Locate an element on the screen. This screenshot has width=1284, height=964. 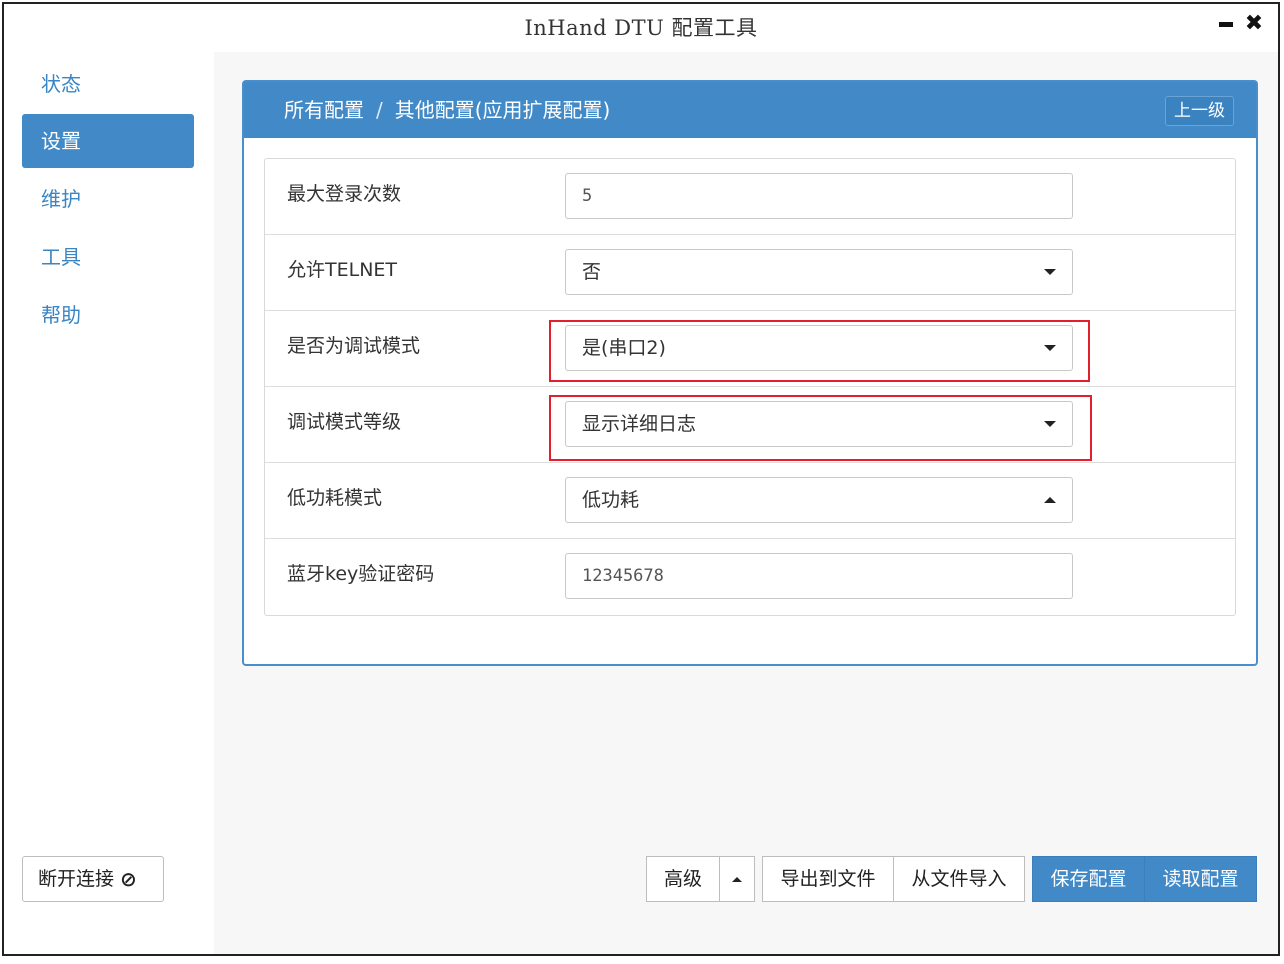
ban-icon: ⊘ is located at coordinates (128, 879).